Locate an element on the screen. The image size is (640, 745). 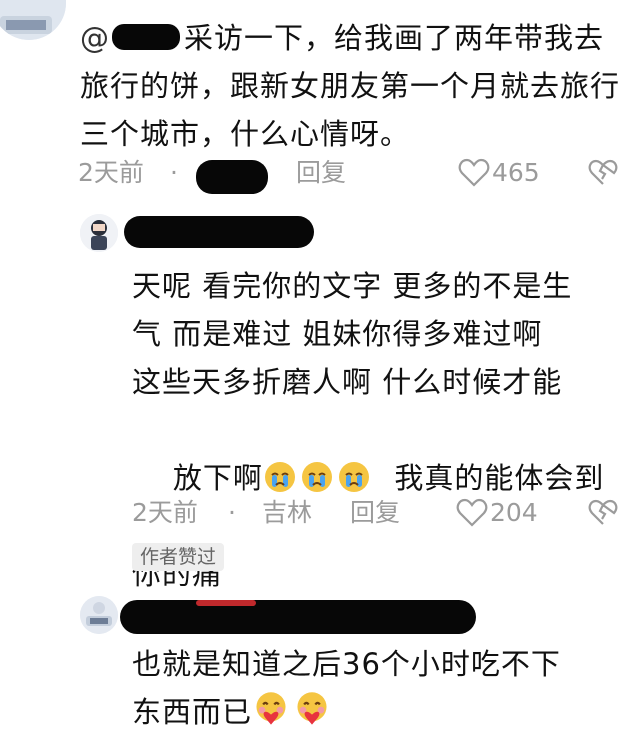
comment-text-segment: 东西而已 is located at coordinates (192, 712).